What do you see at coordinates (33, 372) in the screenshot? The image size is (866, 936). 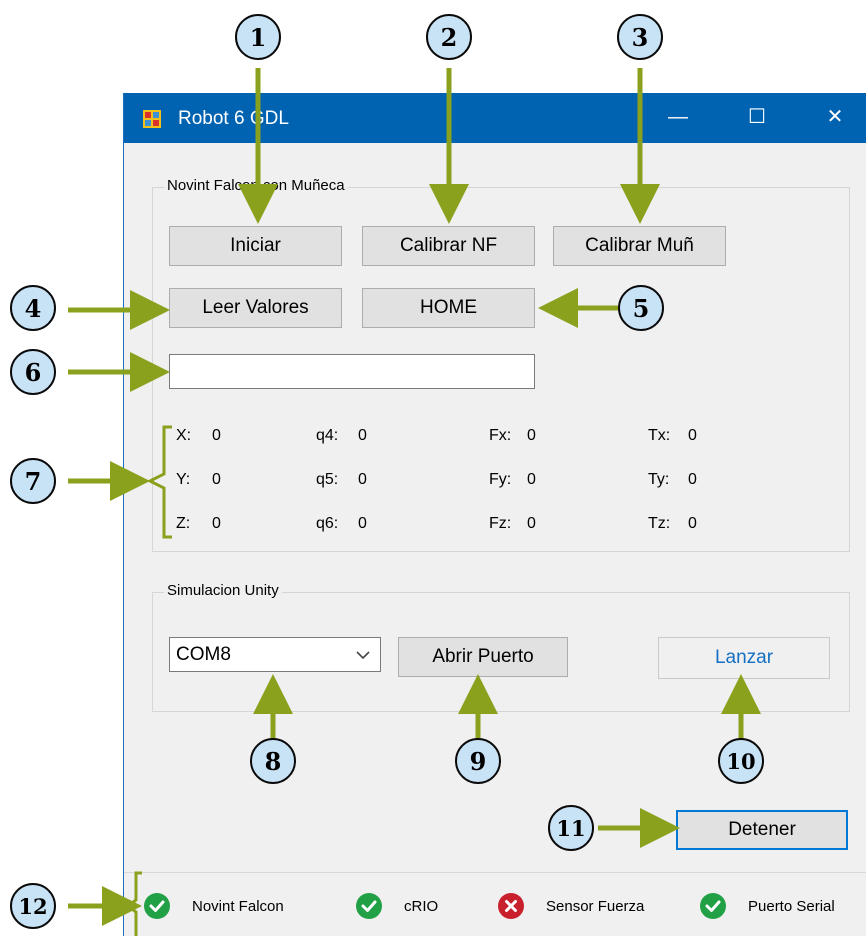 I see `badge-6: 6` at bounding box center [33, 372].